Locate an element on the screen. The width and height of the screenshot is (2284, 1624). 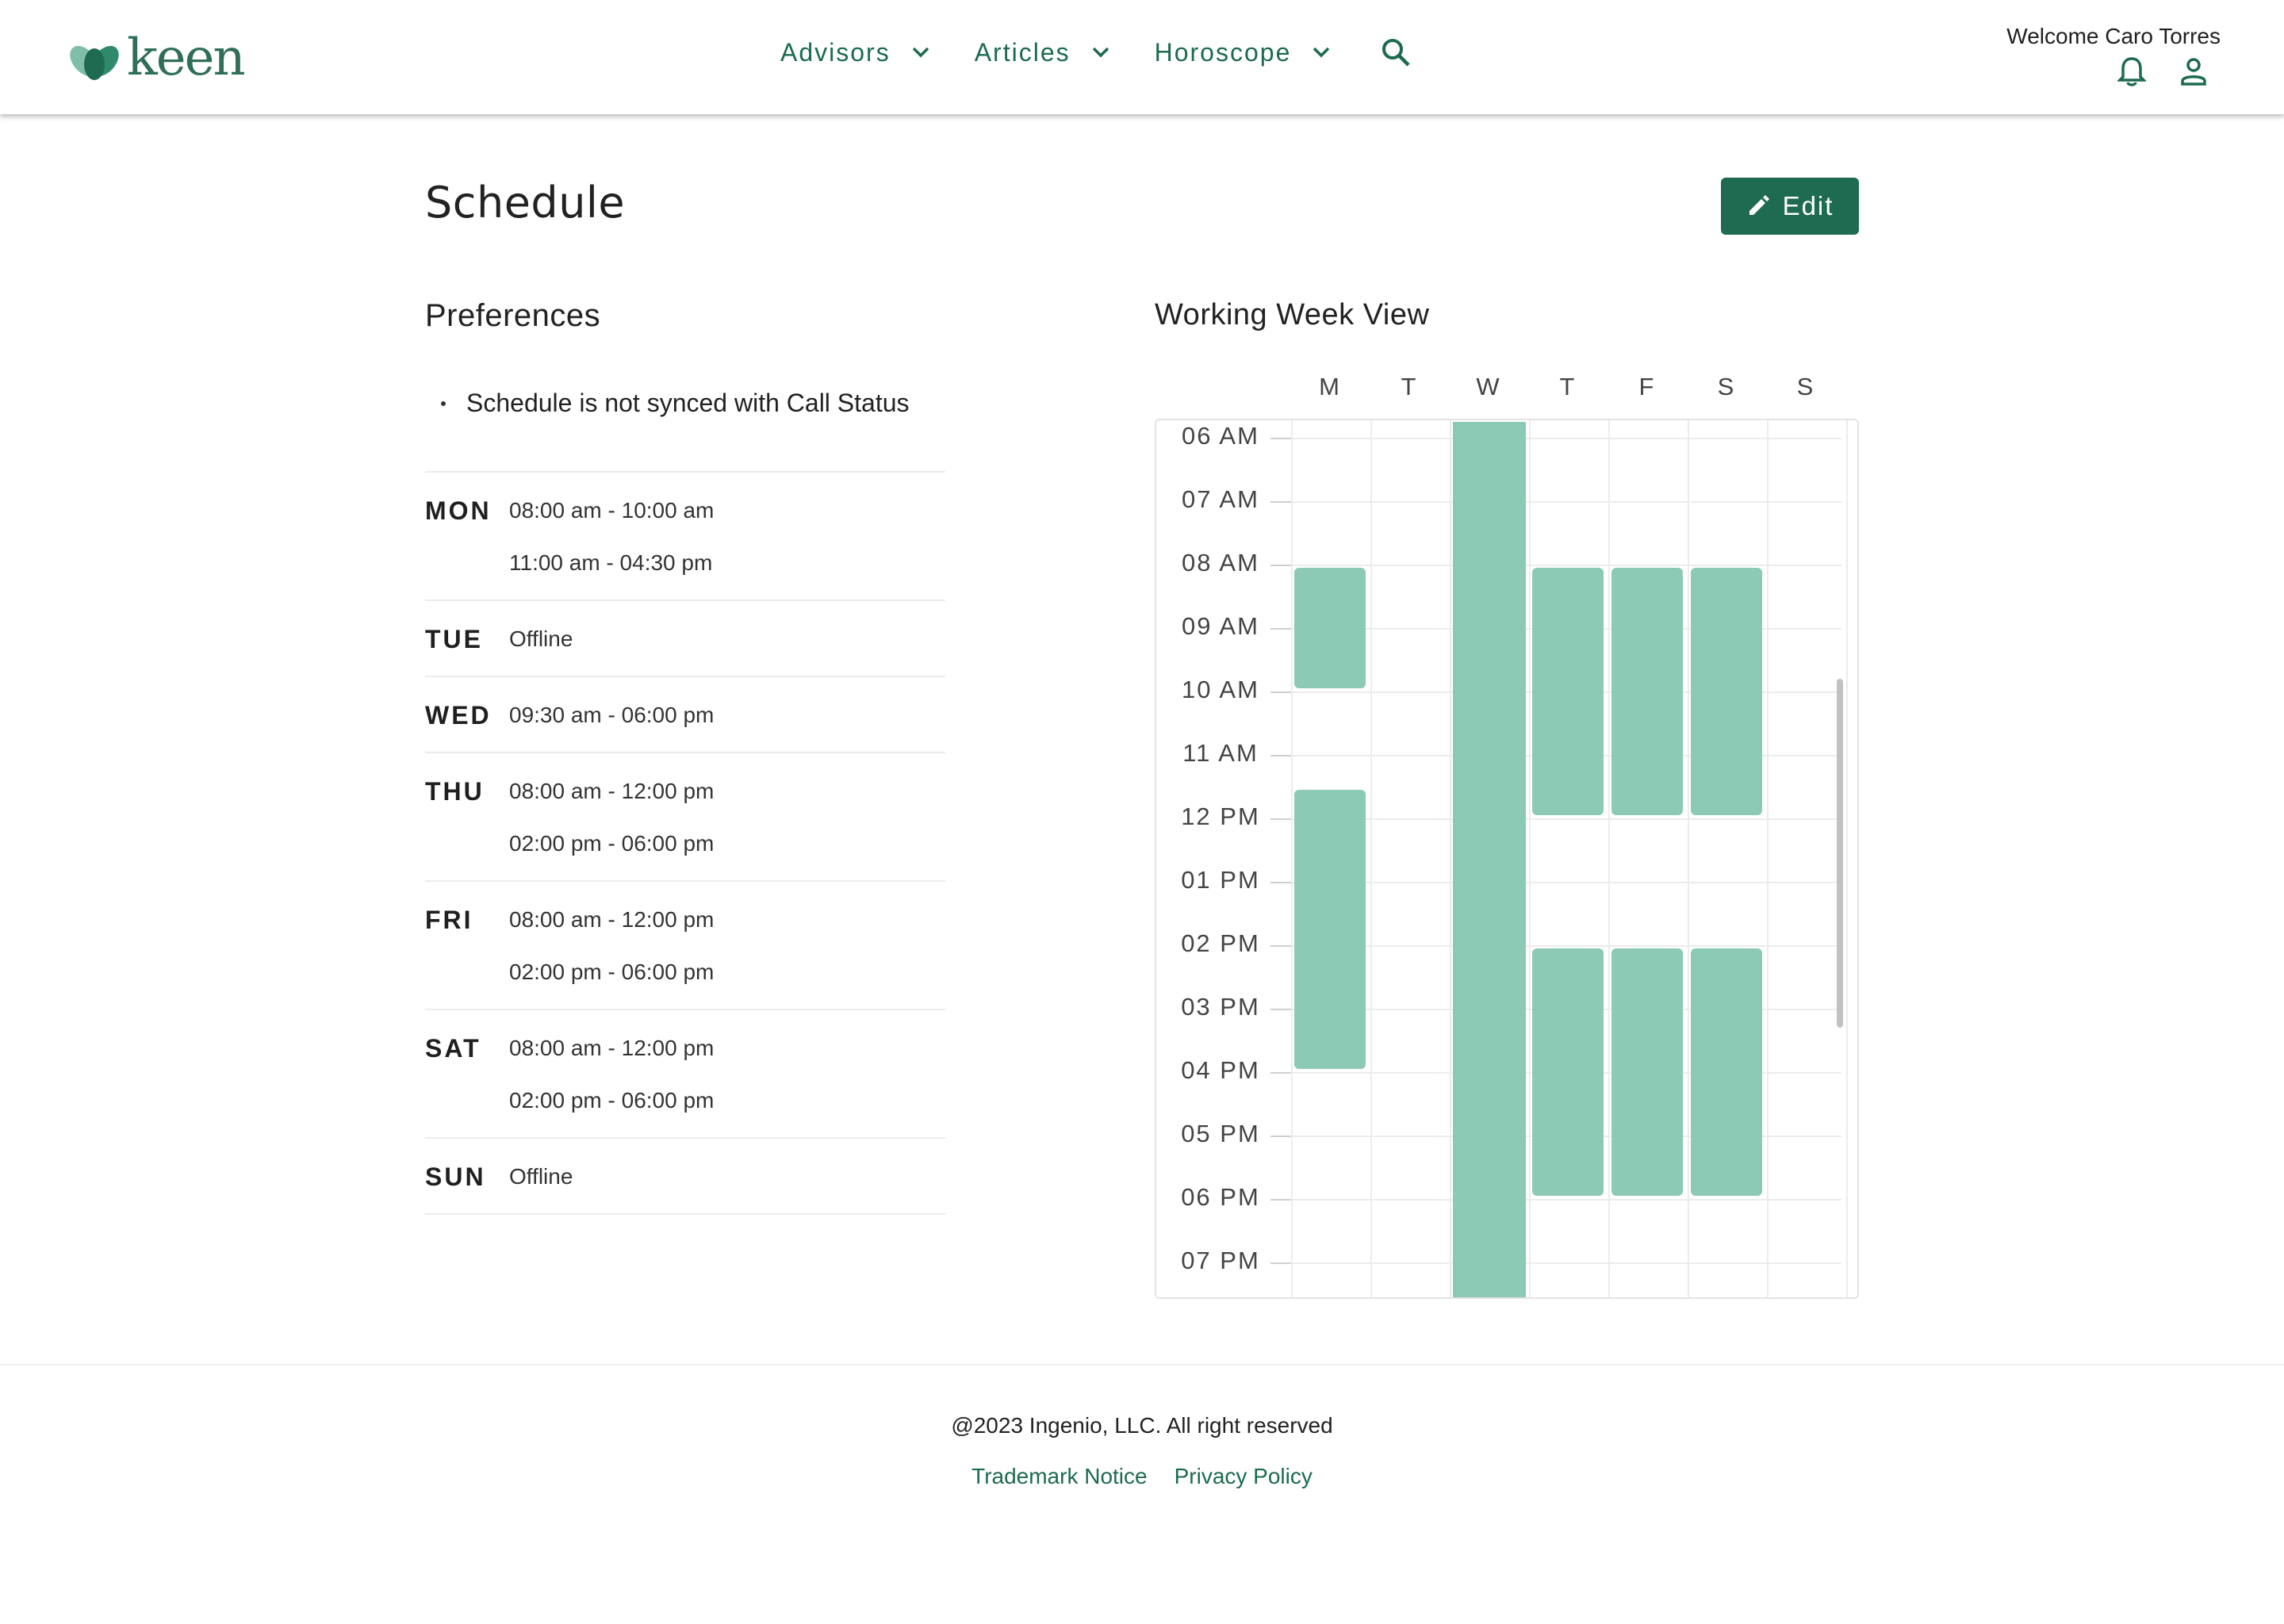
nav-articles: Articles is located at coordinates (1042, 52).